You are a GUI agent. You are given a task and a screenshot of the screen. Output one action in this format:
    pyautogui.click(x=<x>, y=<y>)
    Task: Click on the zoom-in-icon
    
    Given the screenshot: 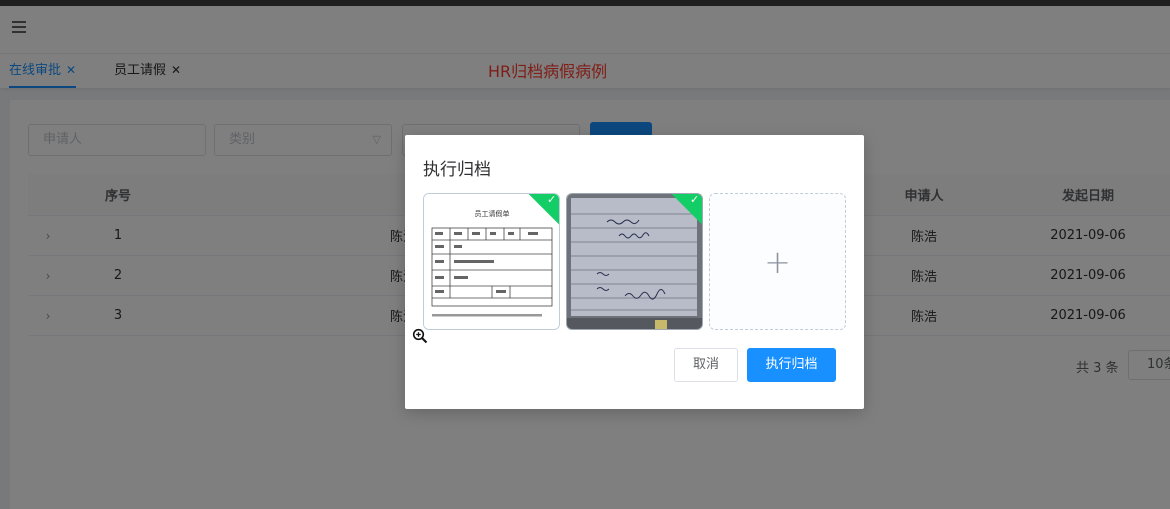 What is the action you would take?
    pyautogui.click(x=420, y=336)
    